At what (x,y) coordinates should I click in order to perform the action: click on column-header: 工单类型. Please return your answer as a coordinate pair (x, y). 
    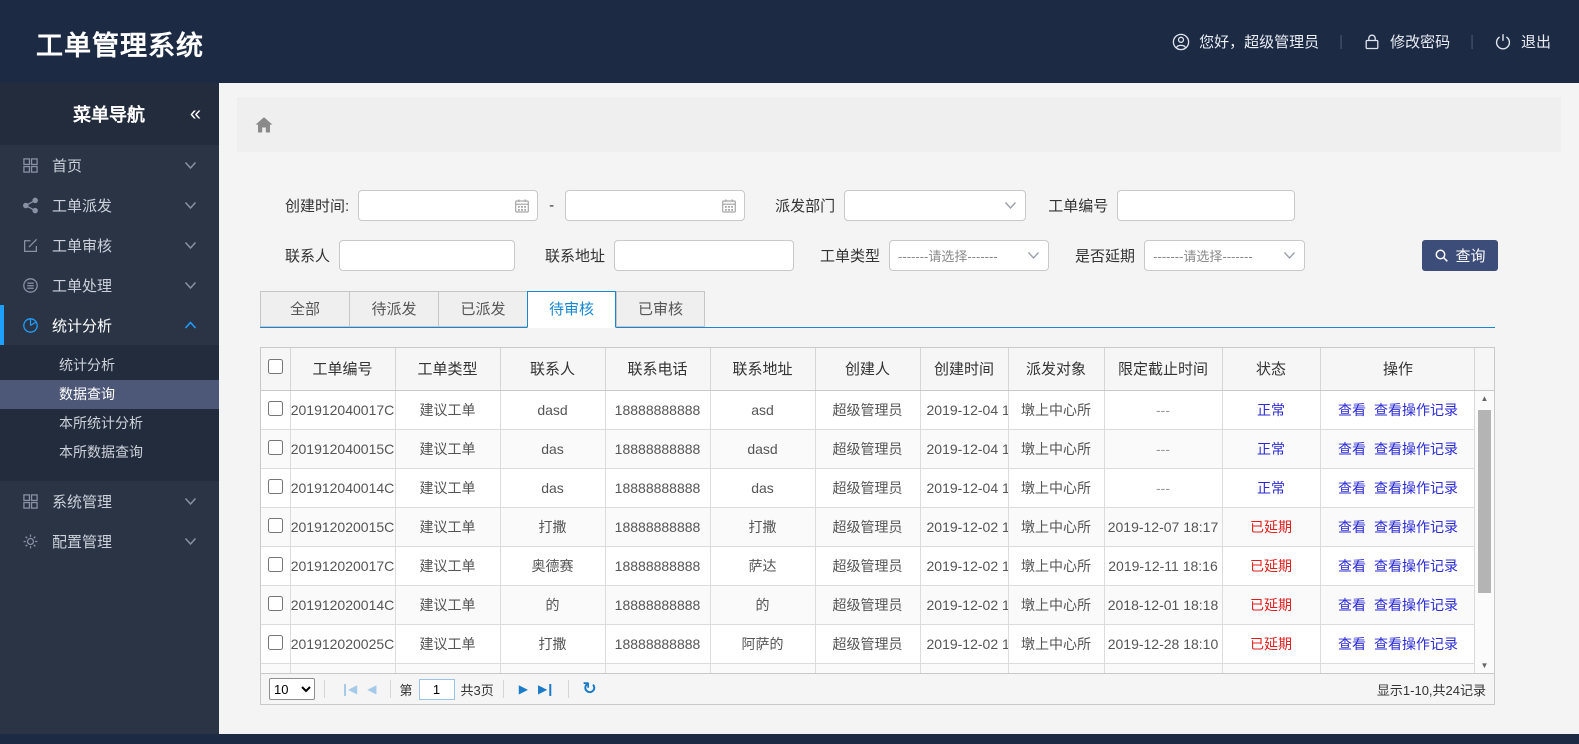
    Looking at the image, I should click on (448, 369).